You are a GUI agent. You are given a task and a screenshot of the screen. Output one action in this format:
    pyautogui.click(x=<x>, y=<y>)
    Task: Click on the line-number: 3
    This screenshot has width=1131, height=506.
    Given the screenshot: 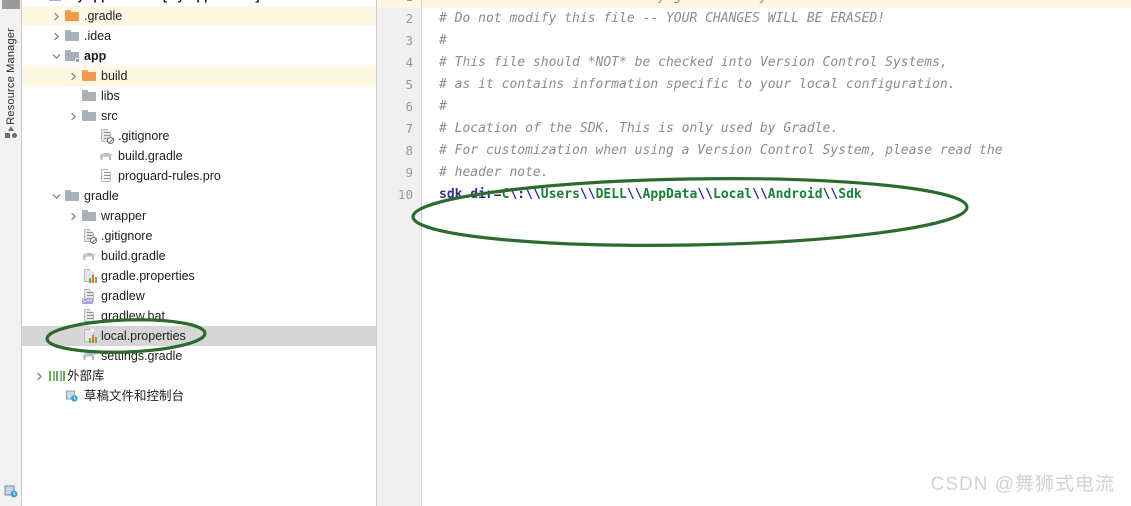 What is the action you would take?
    pyautogui.click(x=409, y=40)
    